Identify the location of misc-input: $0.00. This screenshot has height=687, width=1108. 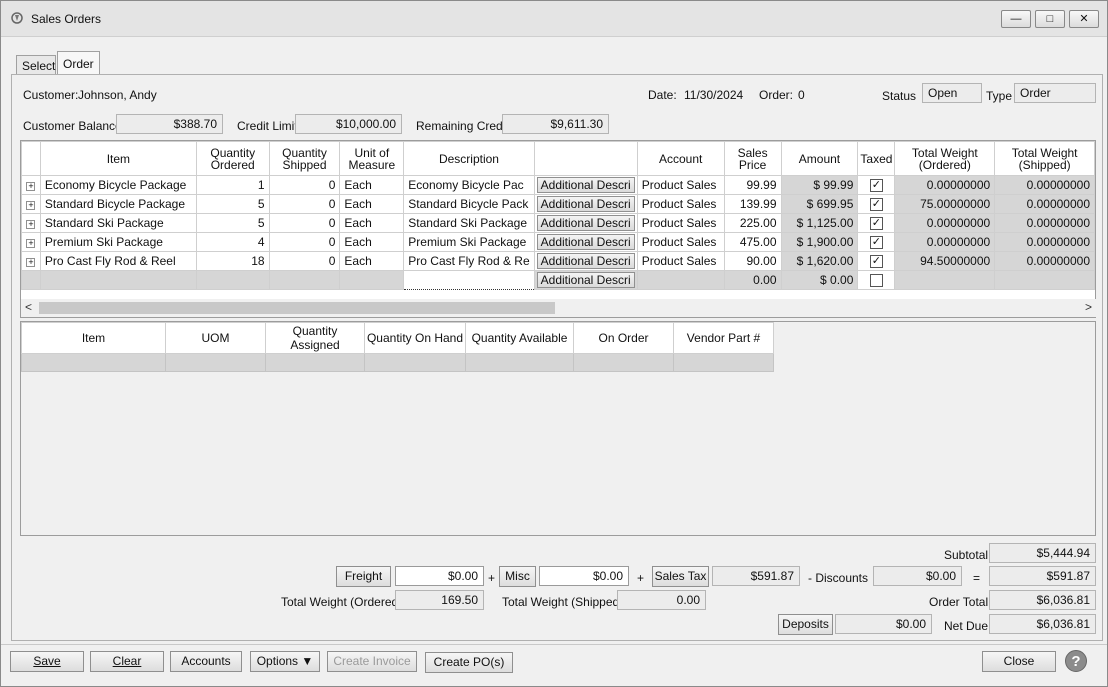
(584, 576).